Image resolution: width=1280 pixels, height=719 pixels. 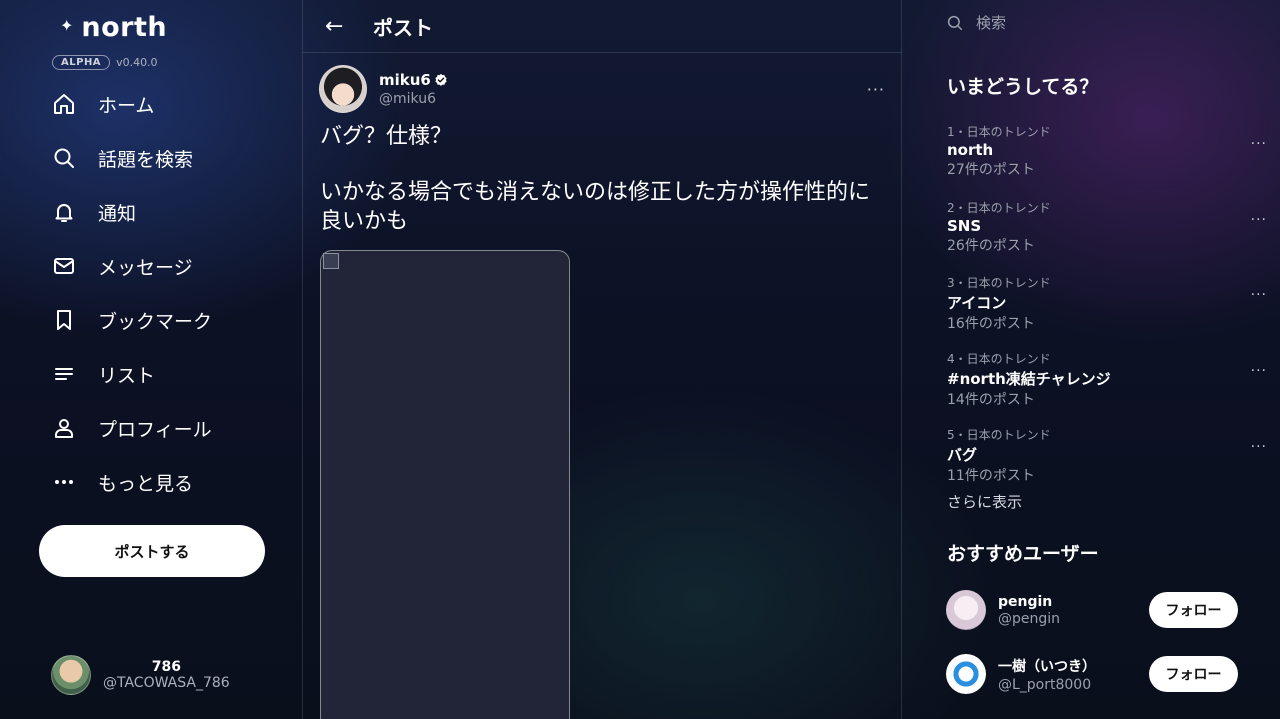 I want to click on trend-meta: 5・日本のトレンド, so click(x=999, y=435).